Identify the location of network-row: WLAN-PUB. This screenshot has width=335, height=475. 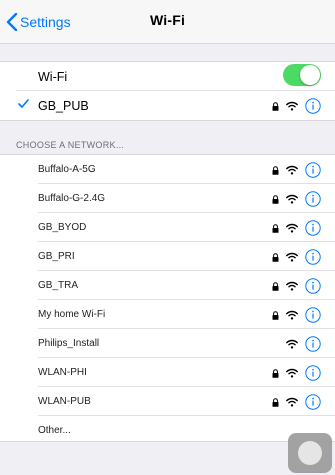
(167, 401).